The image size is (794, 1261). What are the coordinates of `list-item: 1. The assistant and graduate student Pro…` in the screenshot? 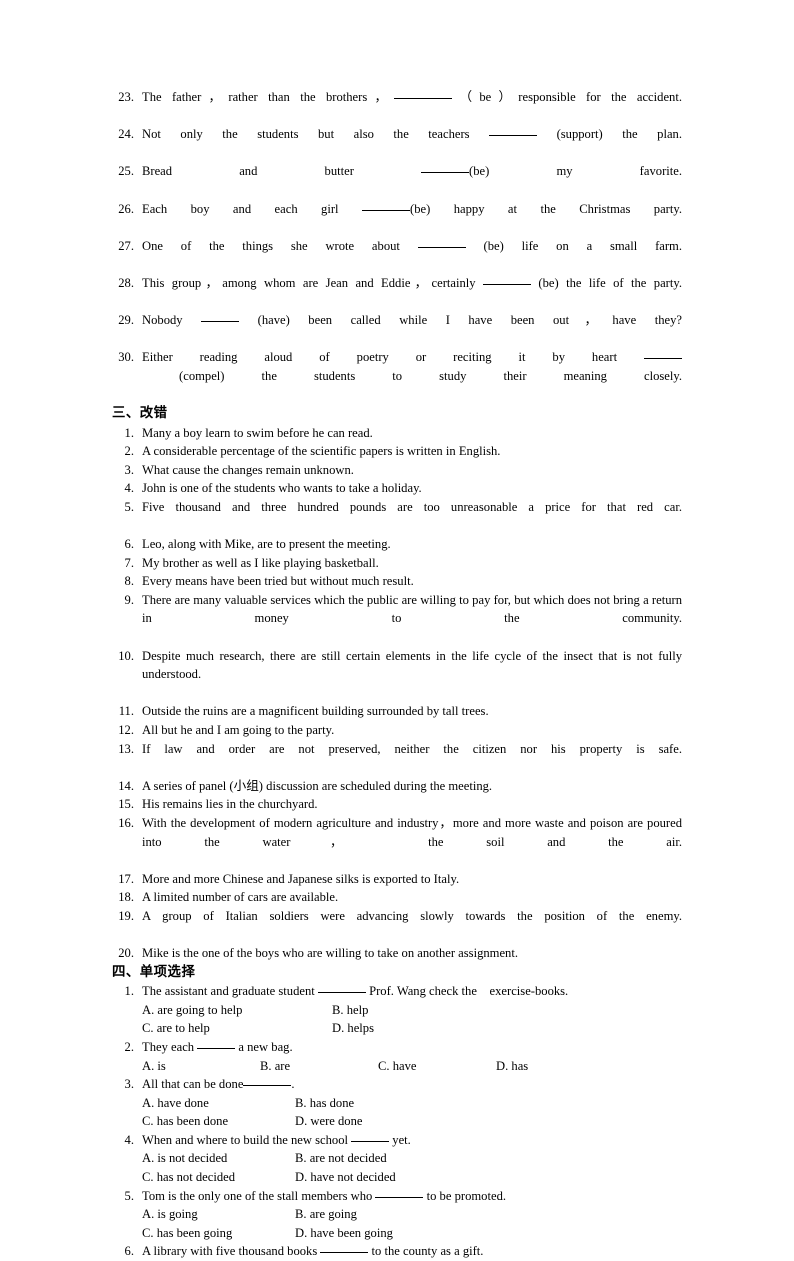 It's located at (397, 991).